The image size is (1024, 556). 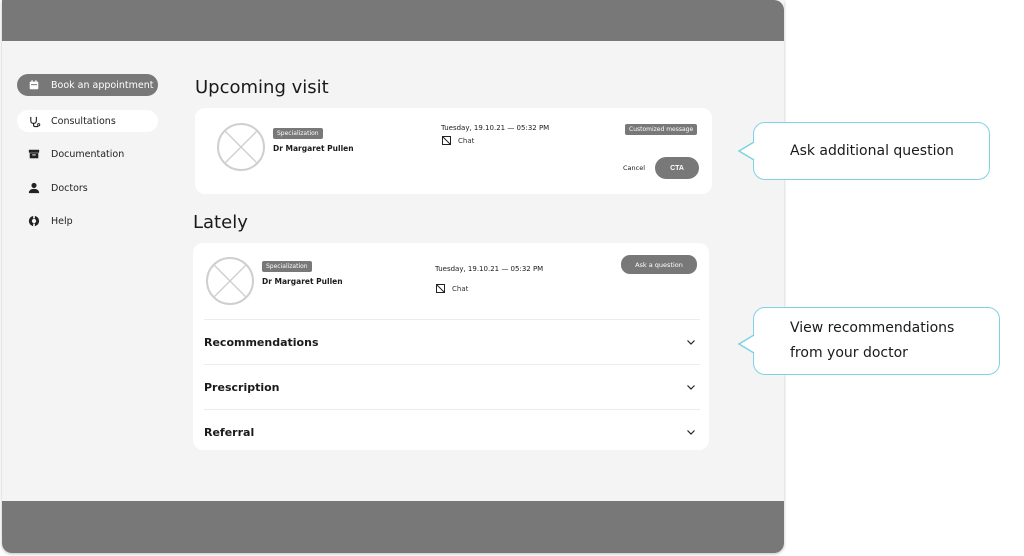 I want to click on ask-question-button: Ask a question, so click(x=659, y=264).